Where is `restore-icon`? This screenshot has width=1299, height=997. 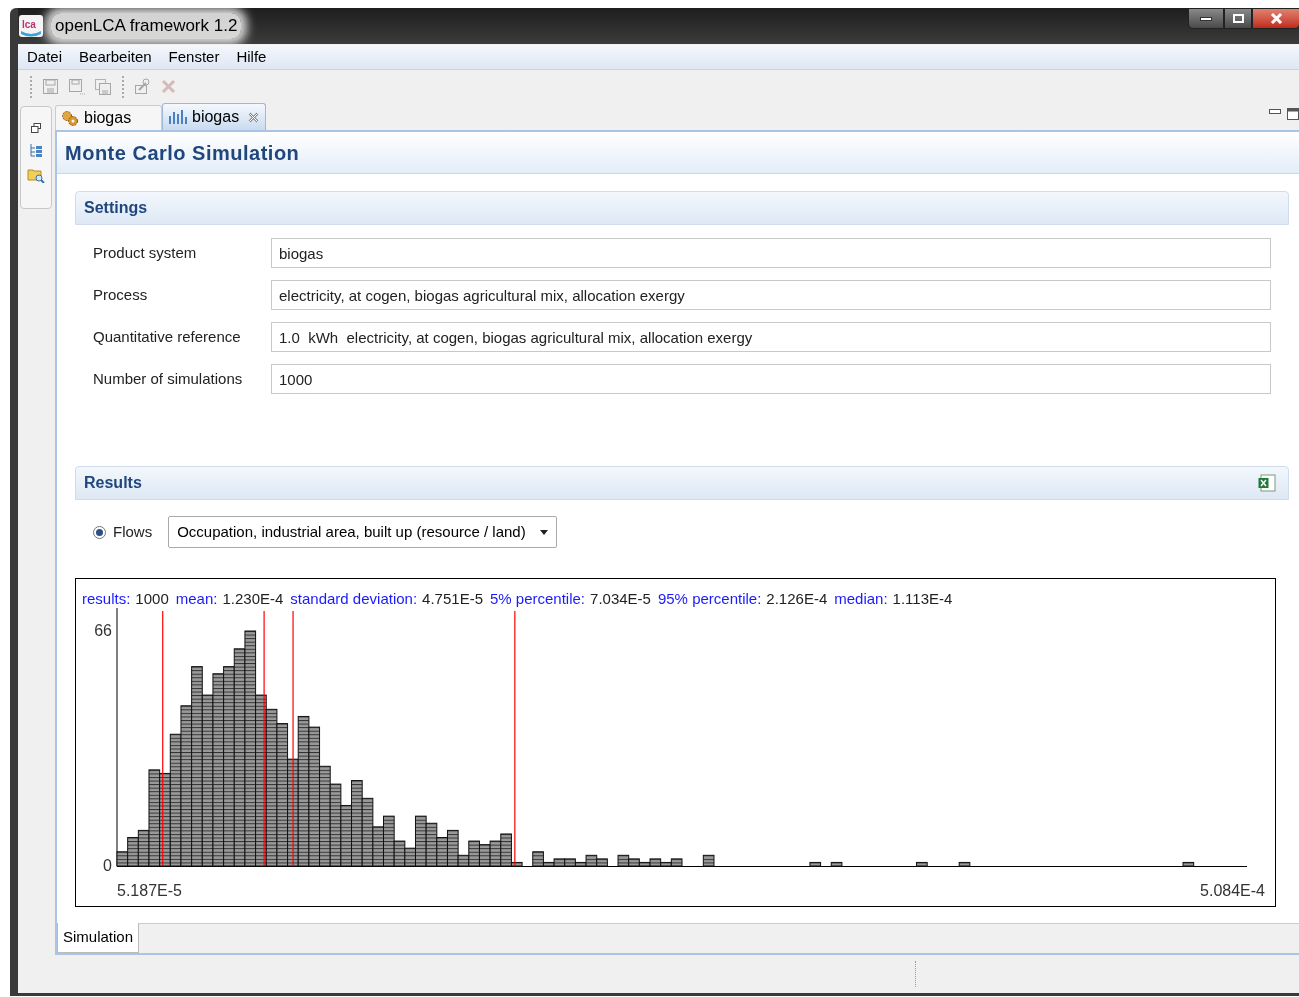
restore-icon is located at coordinates (36, 128).